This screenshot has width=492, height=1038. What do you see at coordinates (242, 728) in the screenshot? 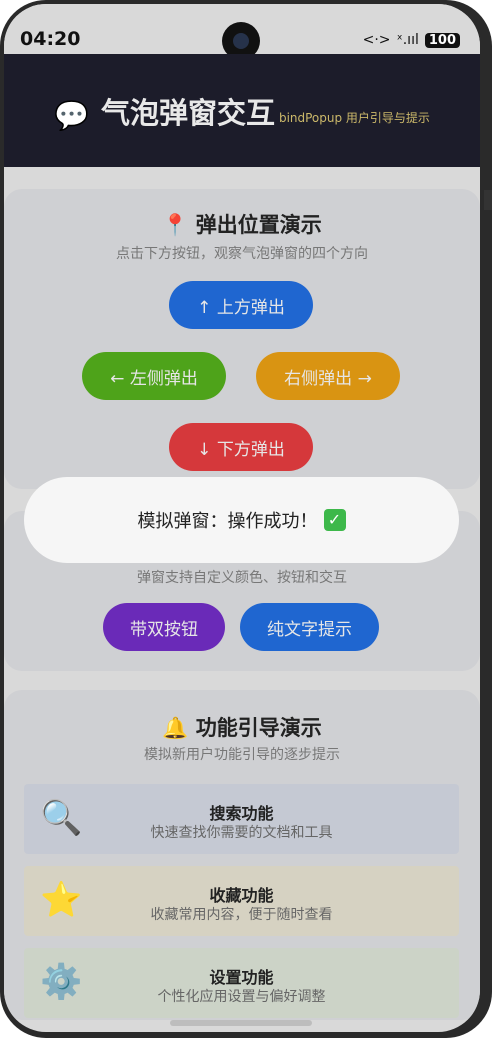
I see `section-title: 🔔 功能引导演示` at bounding box center [242, 728].